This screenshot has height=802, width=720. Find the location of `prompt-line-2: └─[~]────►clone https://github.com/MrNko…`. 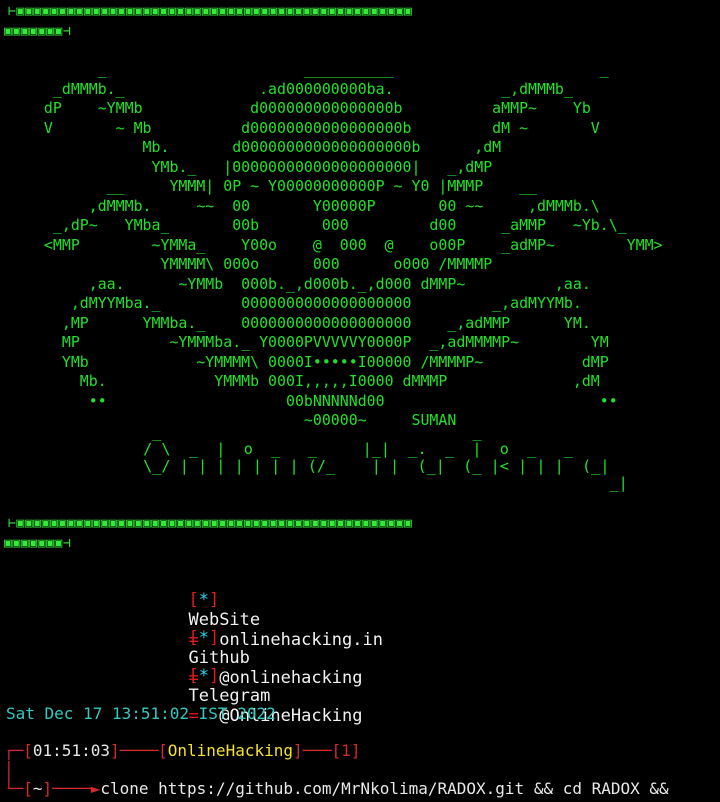

prompt-line-2: └─[~]────►clone https://github.com/MrNko… is located at coordinates (336, 788).